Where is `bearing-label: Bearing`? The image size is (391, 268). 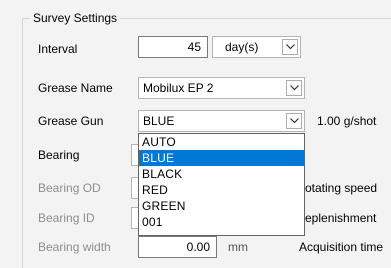
bearing-label: Bearing is located at coordinates (59, 155).